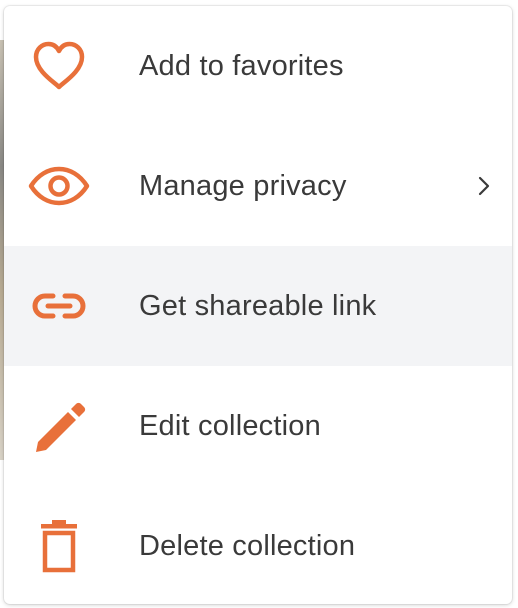  Describe the element at coordinates (59, 186) in the screenshot. I see `eye-icon` at that location.